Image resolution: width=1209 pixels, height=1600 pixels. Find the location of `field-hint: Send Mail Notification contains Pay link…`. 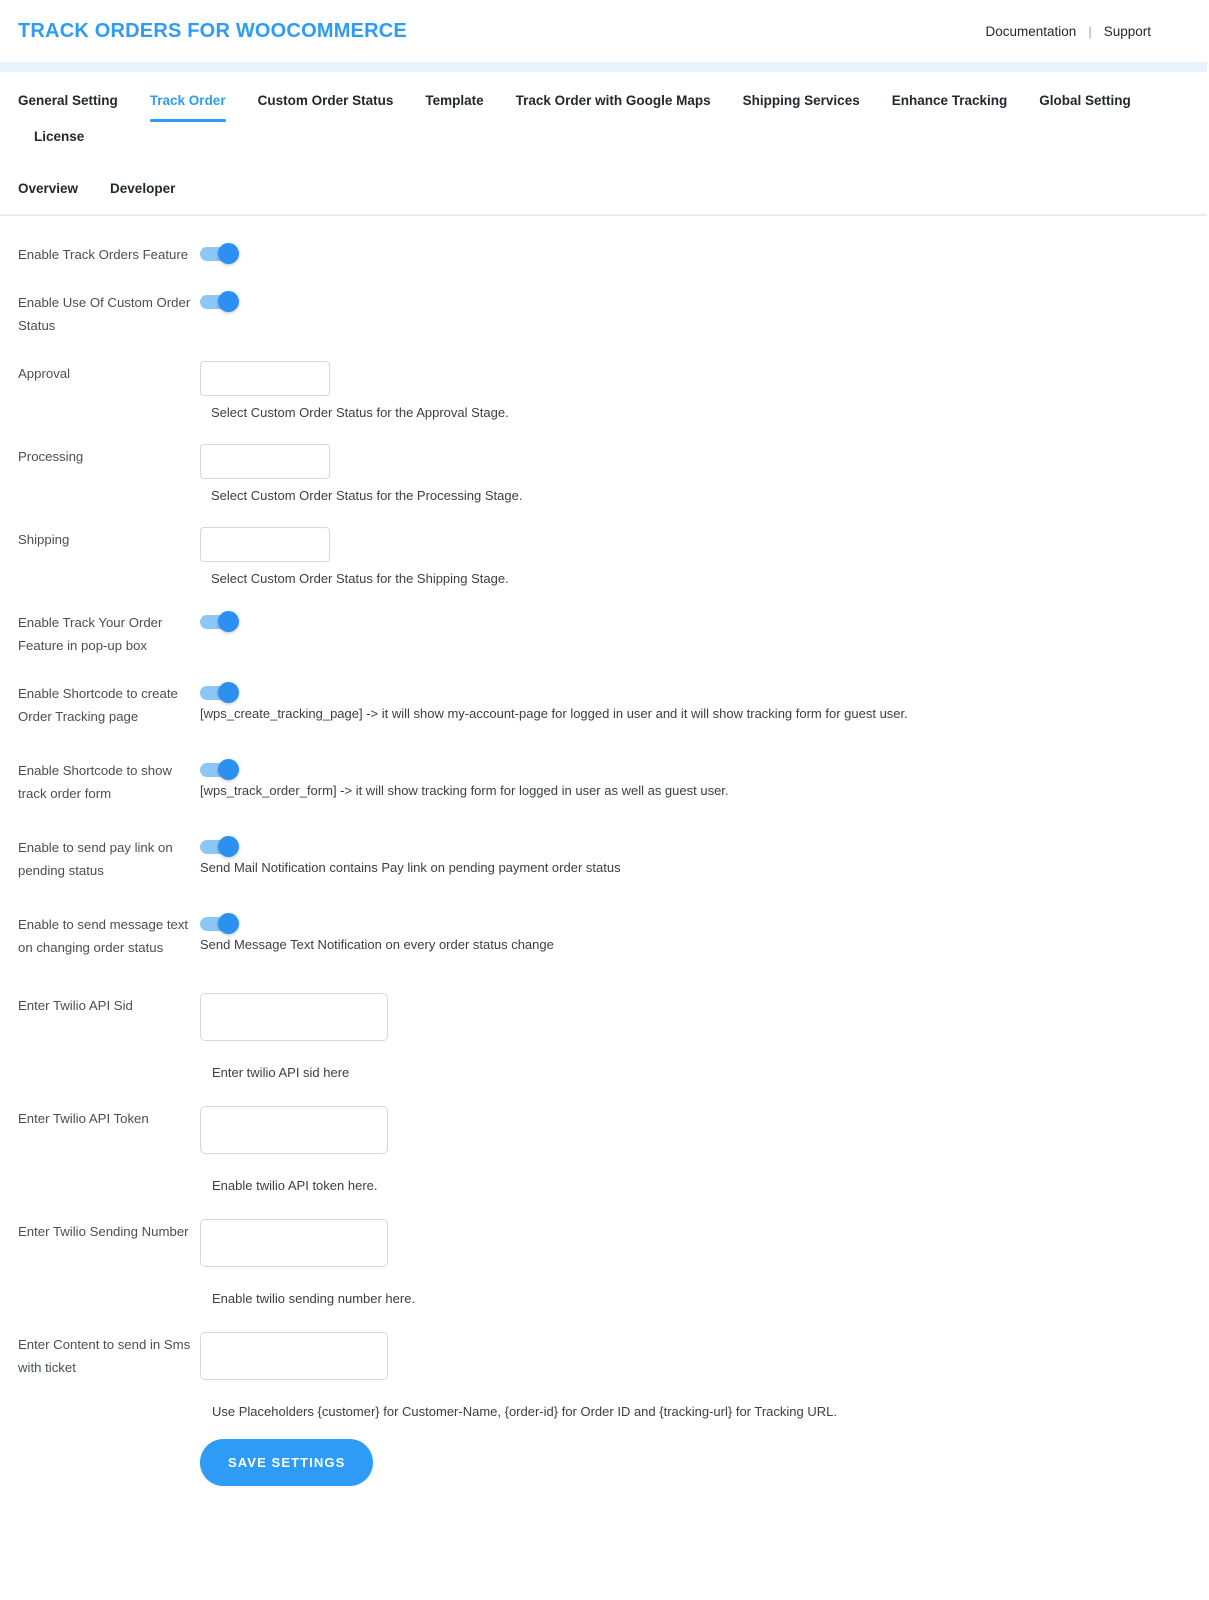

field-hint: Send Mail Notification contains Pay link… is located at coordinates (410, 867).